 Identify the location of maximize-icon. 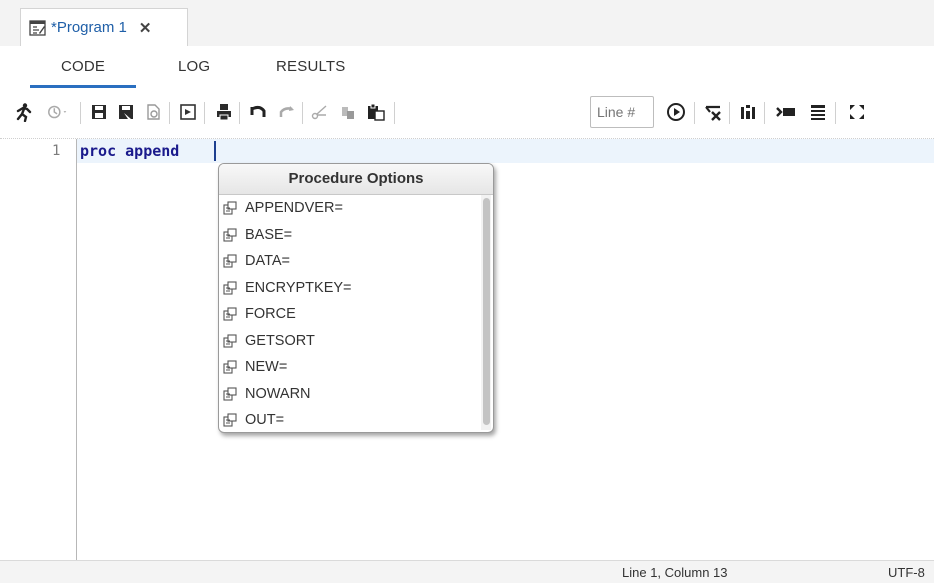
(857, 112).